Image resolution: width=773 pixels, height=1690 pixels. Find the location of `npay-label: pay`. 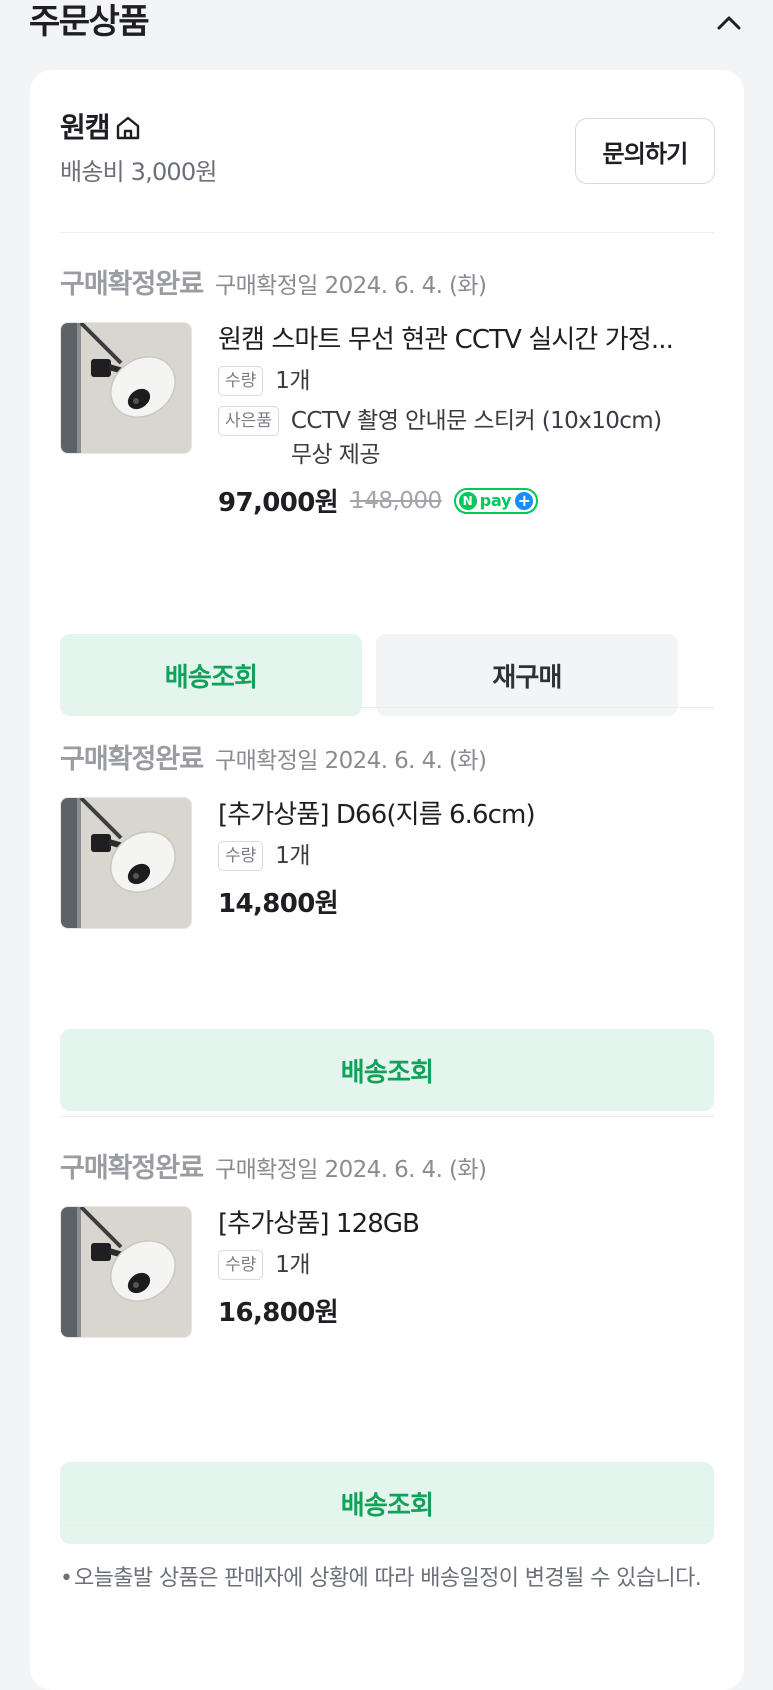

npay-label: pay is located at coordinates (495, 500).